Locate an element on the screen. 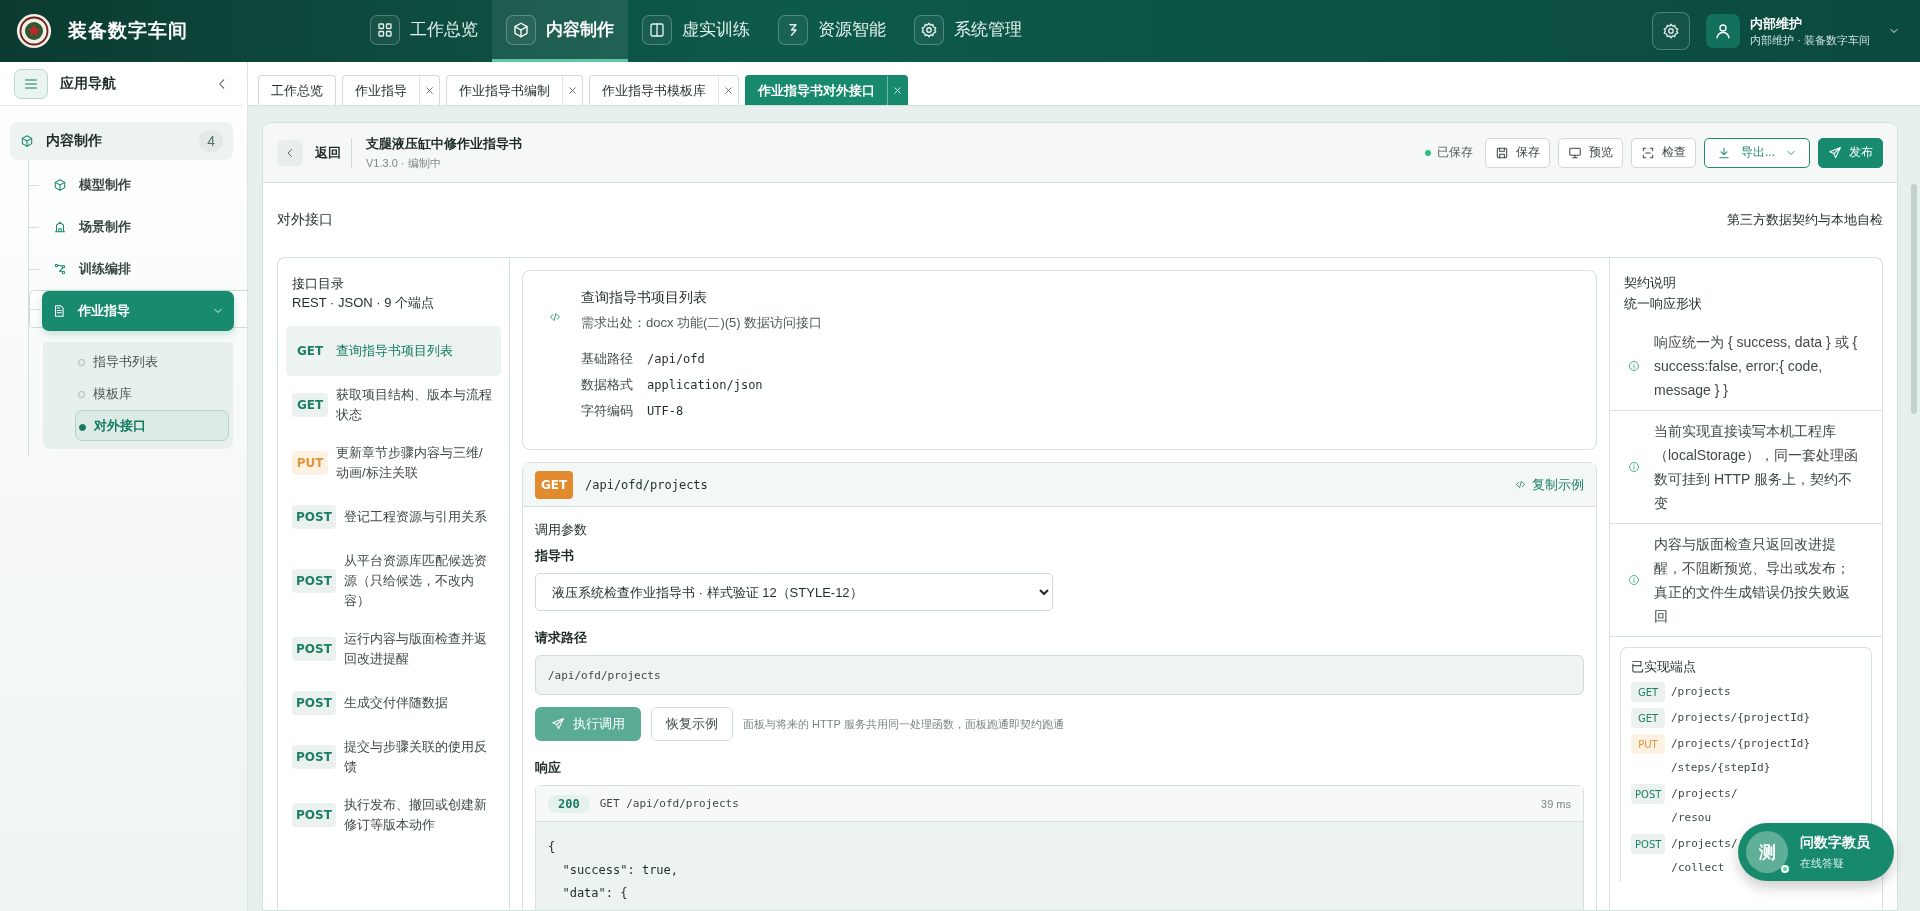  nav-tab: 内容制作 is located at coordinates (560, 31).